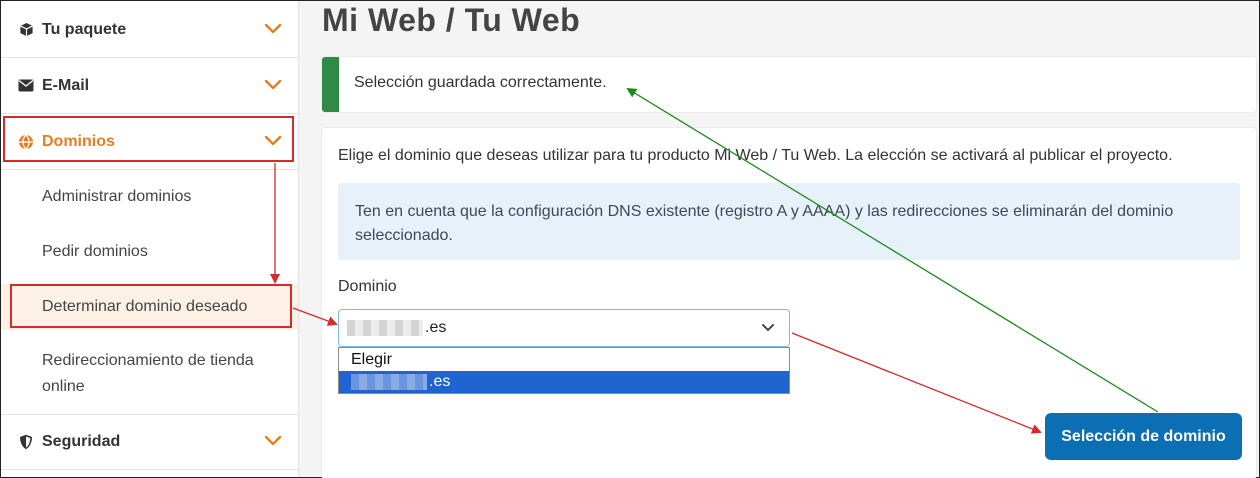 The height and width of the screenshot is (478, 1260). I want to click on sidebar-item-dominios: Dominios, so click(149, 142).